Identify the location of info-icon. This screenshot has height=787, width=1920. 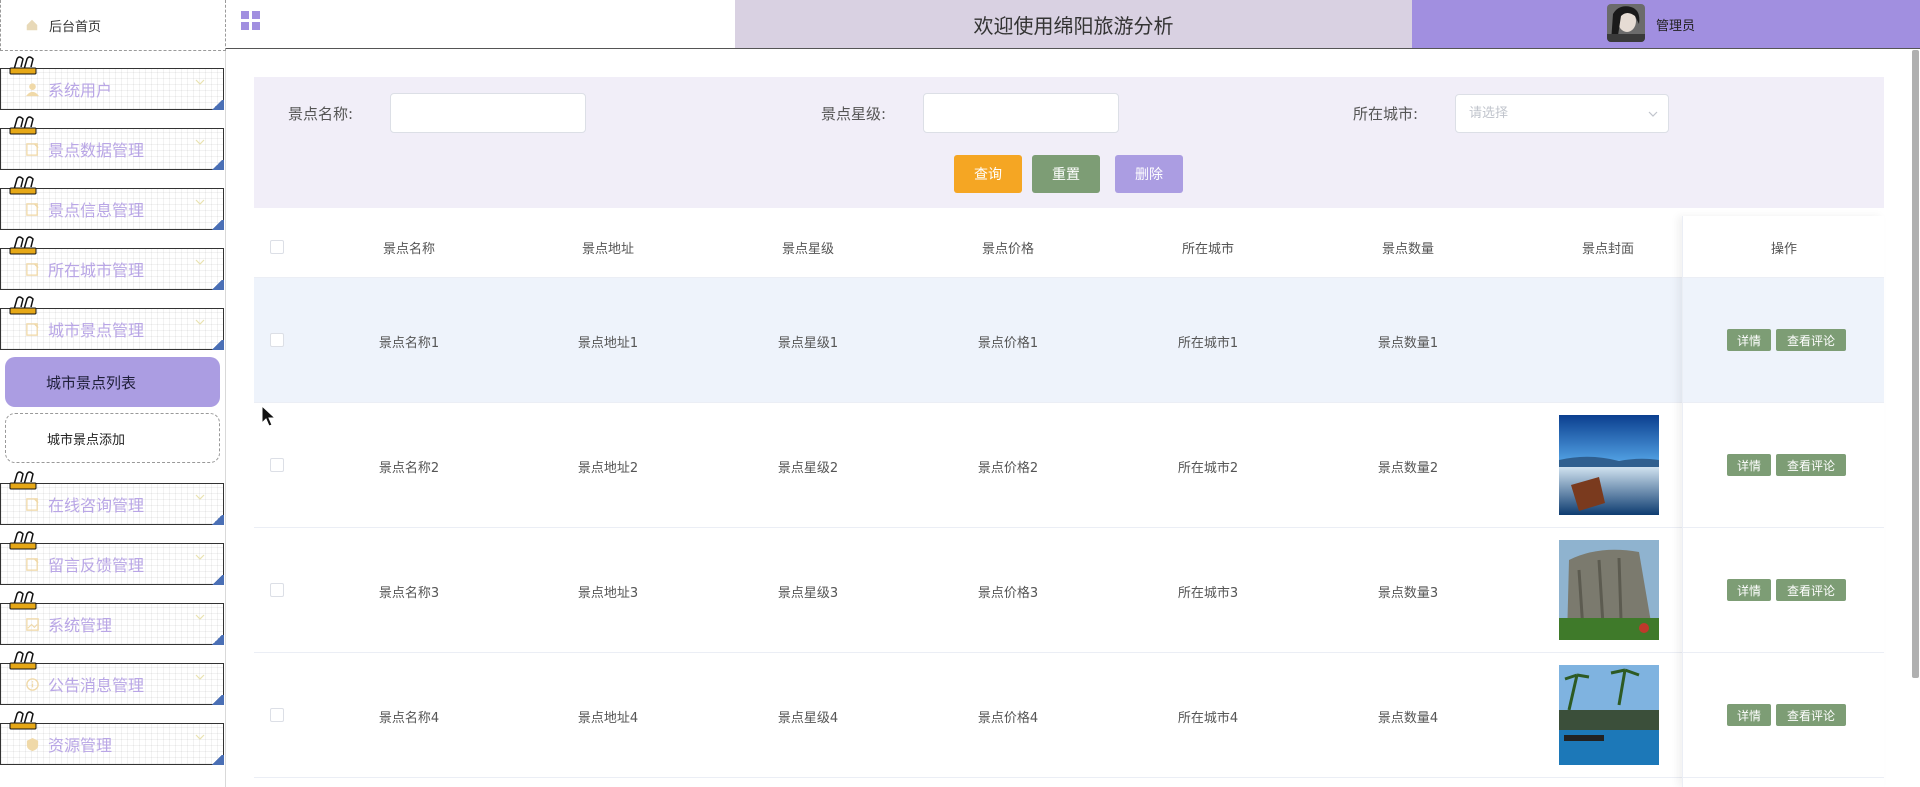
(32, 684).